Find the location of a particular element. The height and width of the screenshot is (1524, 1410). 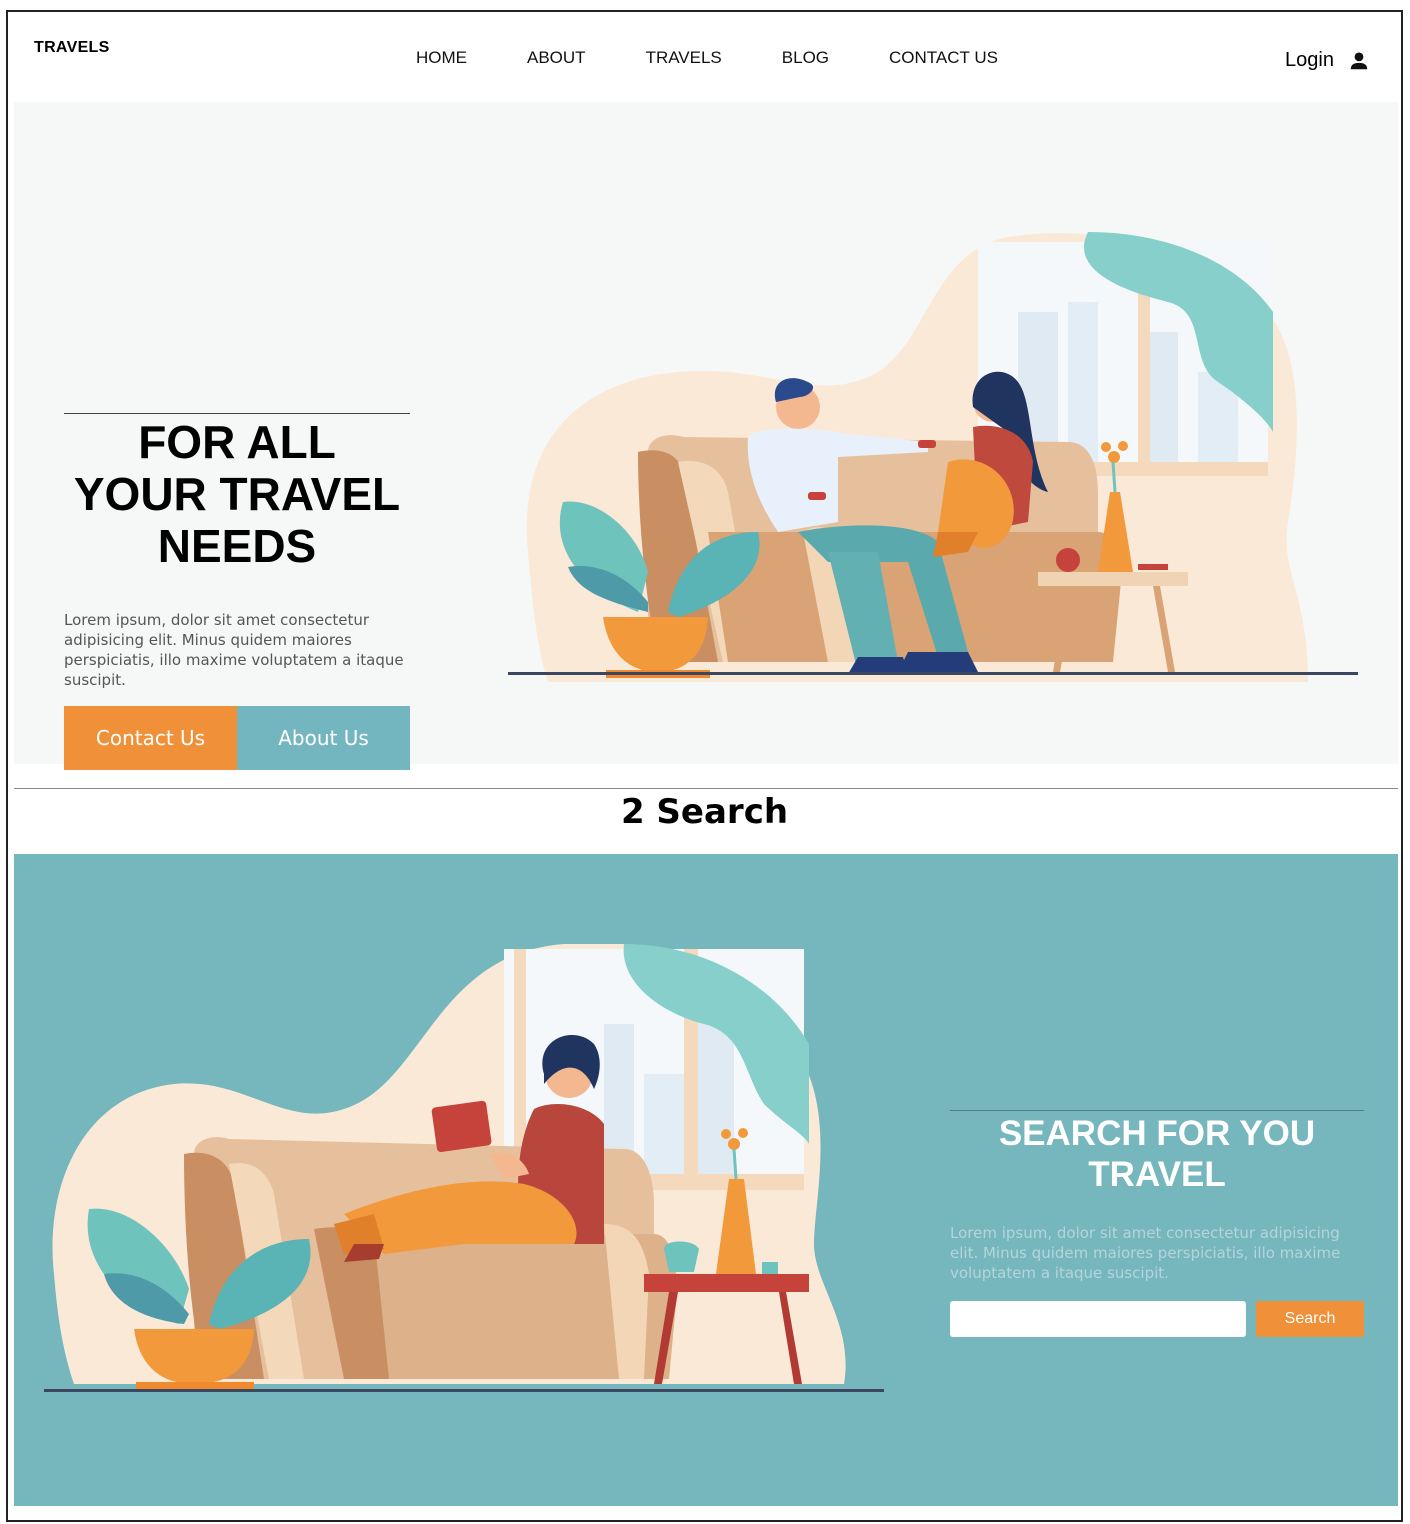

nav-item-blog: BLOG is located at coordinates (805, 58).